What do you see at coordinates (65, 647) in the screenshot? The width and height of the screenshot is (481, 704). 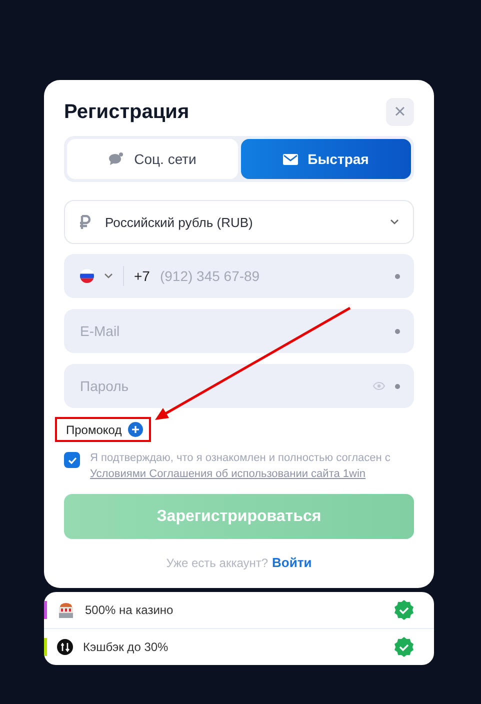 I see `coin-icon` at bounding box center [65, 647].